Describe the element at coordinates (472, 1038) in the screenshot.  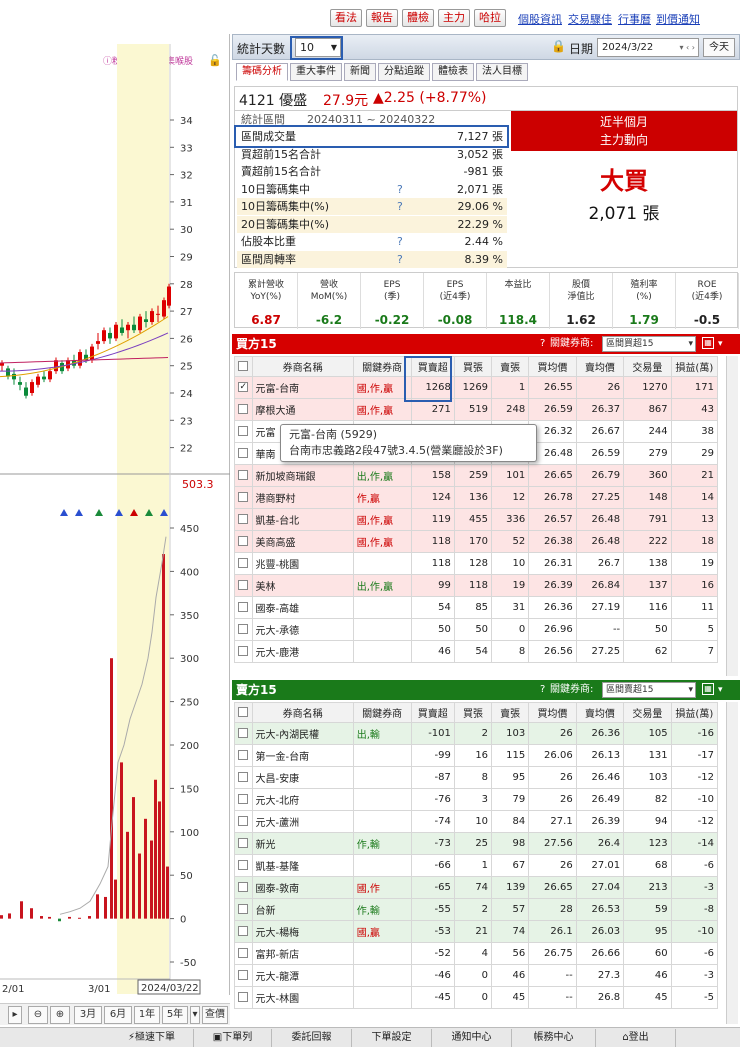
I see `notification-center-button: 通知中心` at that location.